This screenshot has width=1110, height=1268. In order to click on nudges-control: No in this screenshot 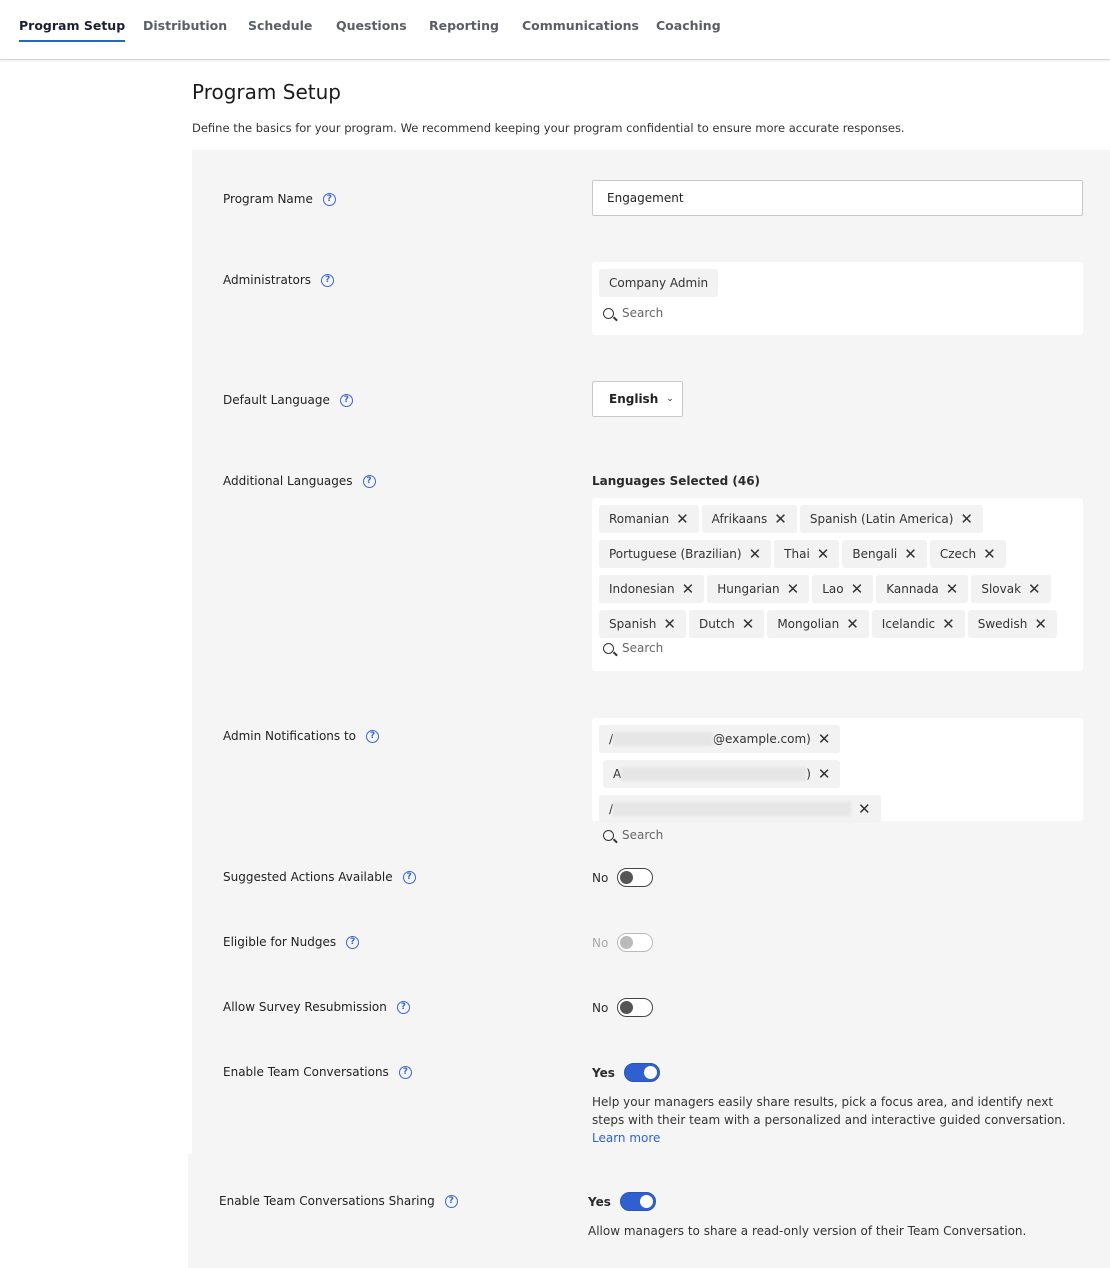, I will do `click(623, 942)`.